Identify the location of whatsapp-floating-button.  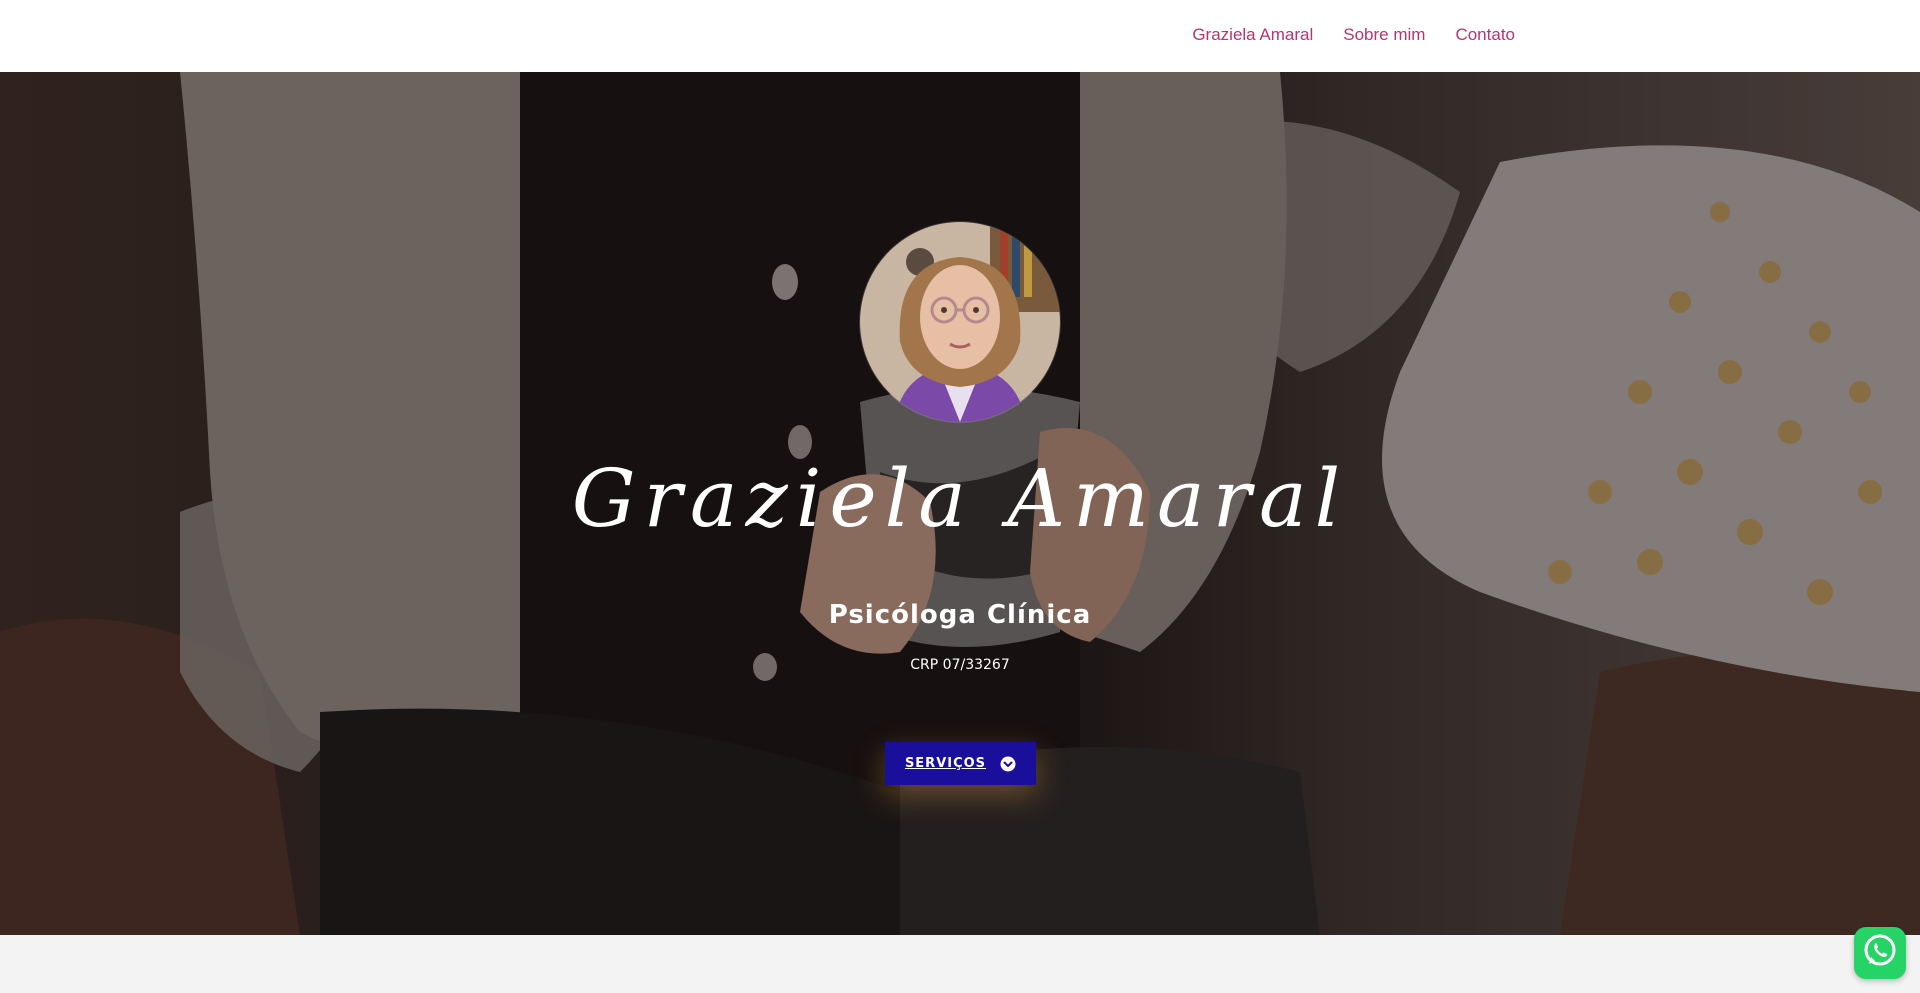
(1880, 953).